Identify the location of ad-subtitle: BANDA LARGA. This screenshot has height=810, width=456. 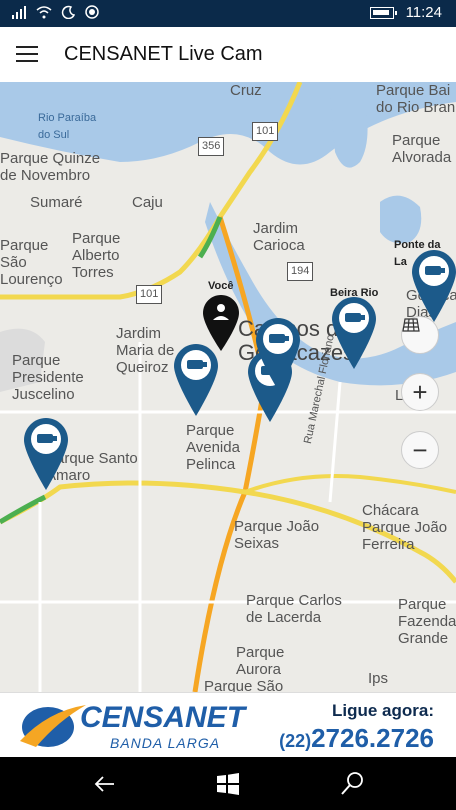
(165, 743).